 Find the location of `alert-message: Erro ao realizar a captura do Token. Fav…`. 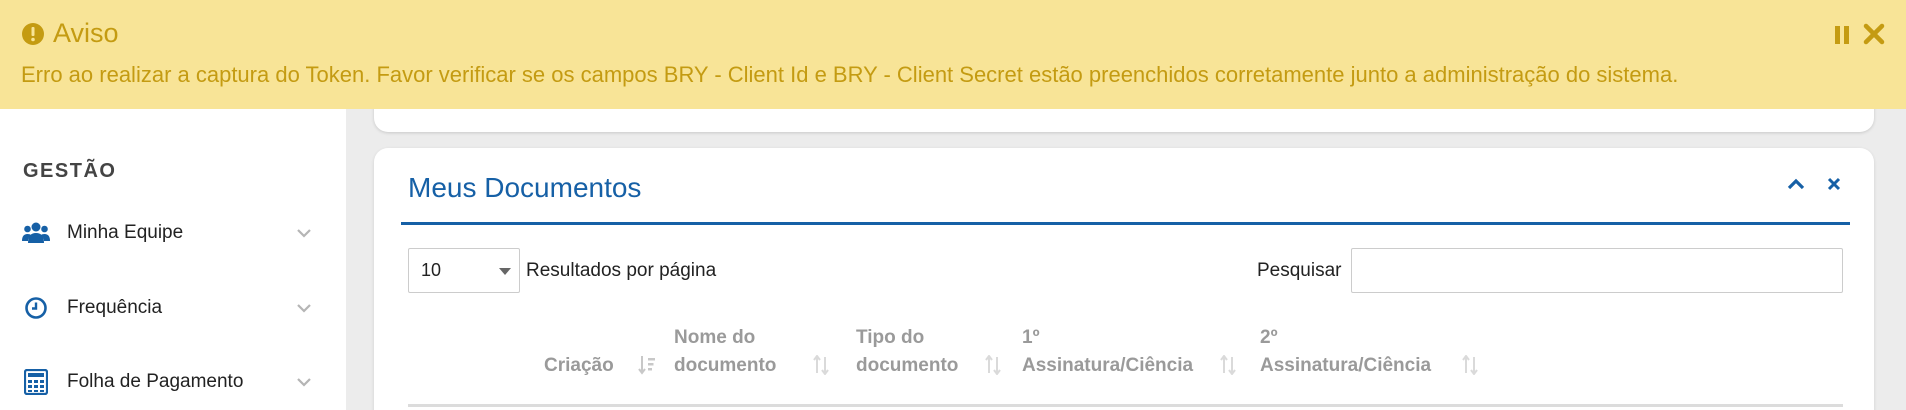

alert-message: Erro ao realizar a captura do Token. Fav… is located at coordinates (850, 74).